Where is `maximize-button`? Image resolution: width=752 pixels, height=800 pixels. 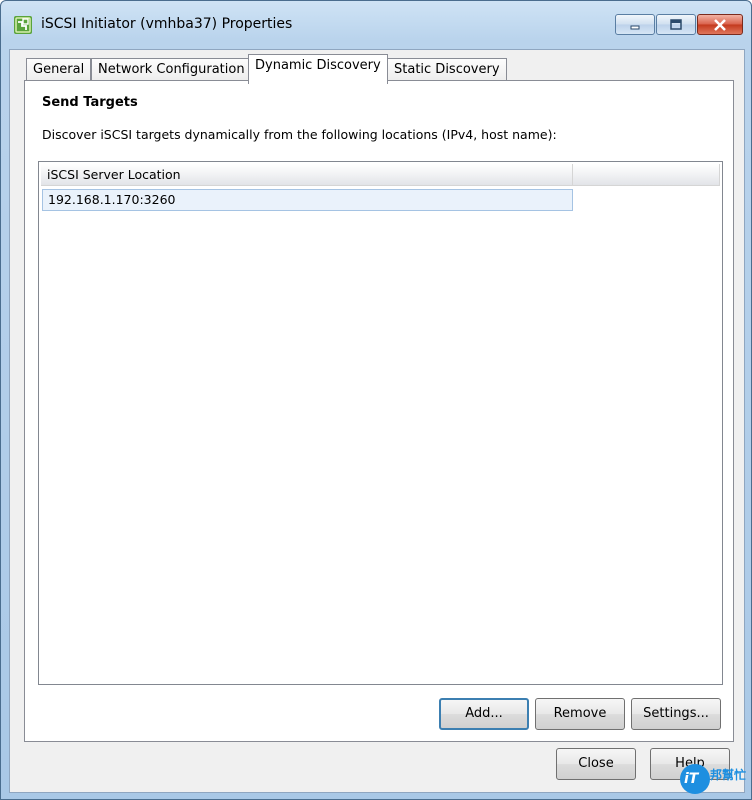 maximize-button is located at coordinates (676, 24).